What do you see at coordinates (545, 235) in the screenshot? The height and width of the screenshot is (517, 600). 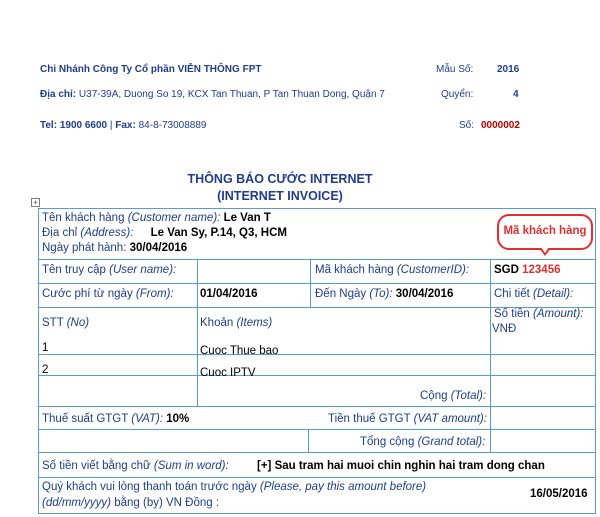 I see `customer-id-callout: Mã khách hàng` at bounding box center [545, 235].